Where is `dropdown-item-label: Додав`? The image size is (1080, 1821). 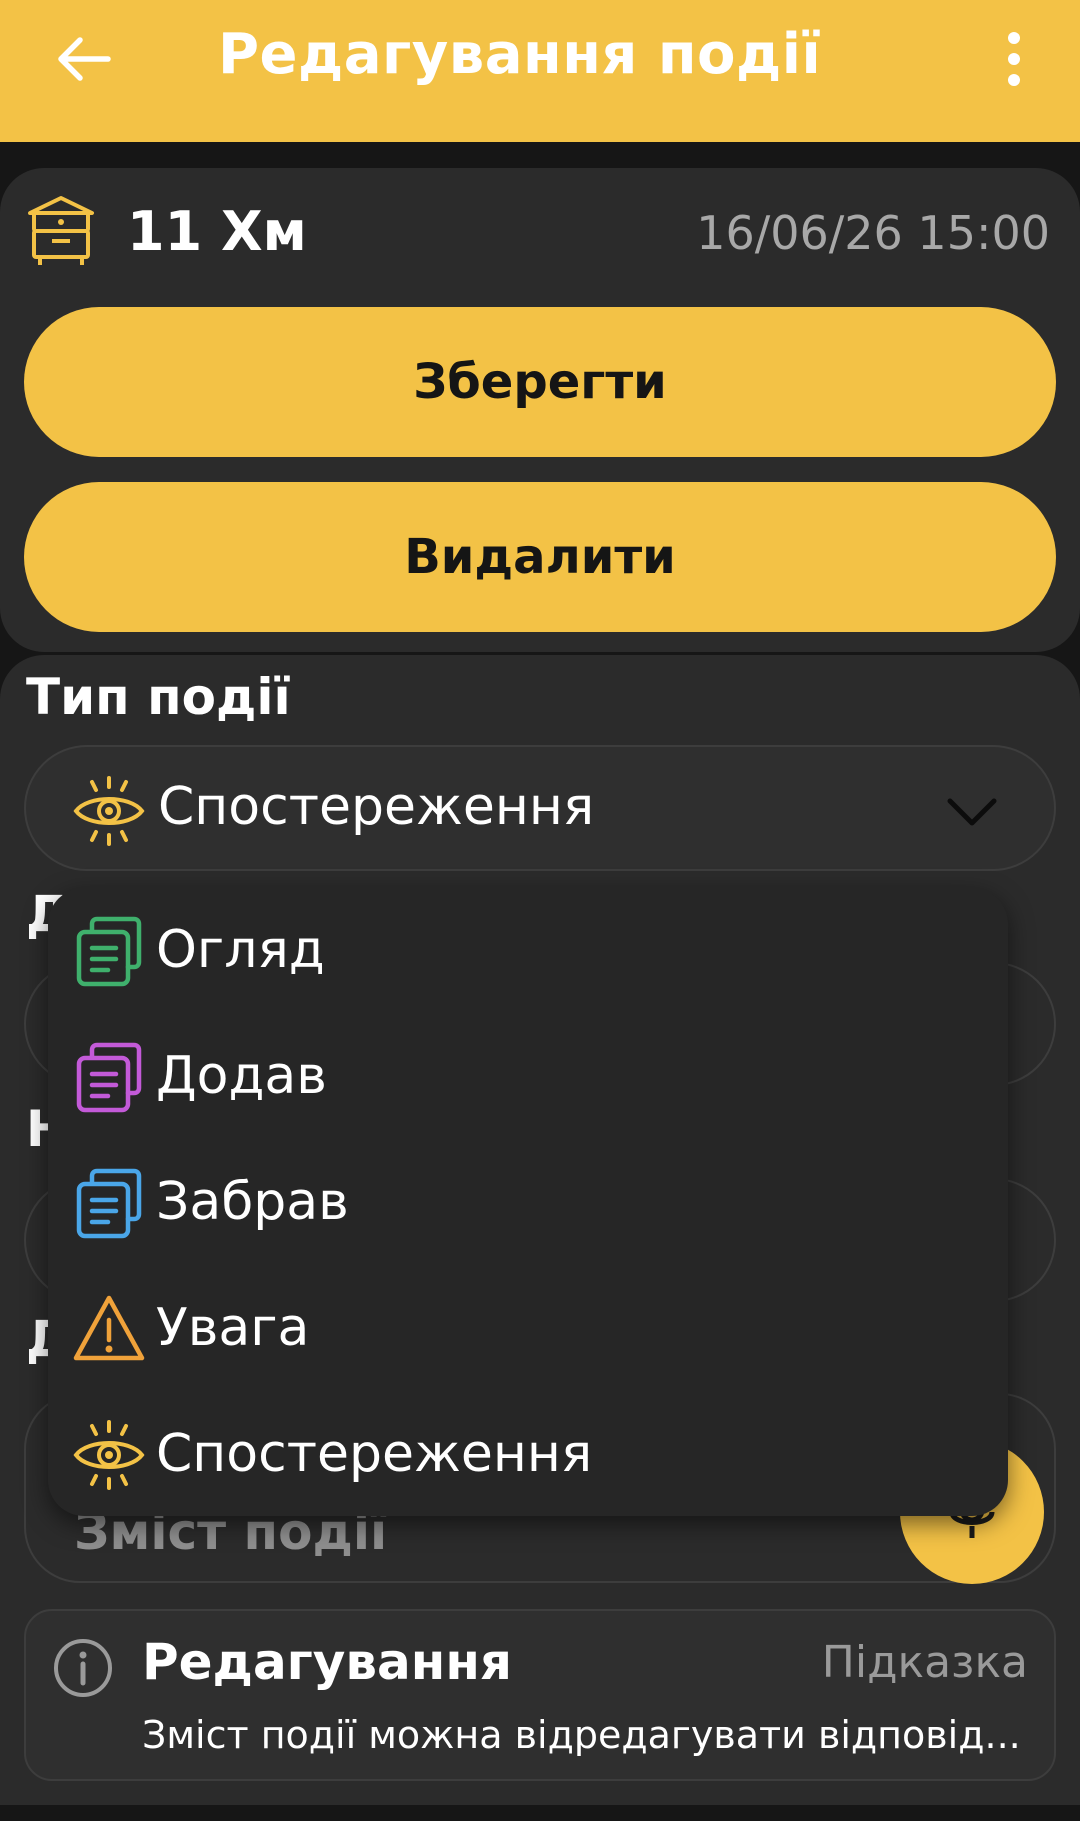
dropdown-item-label: Додав is located at coordinates (241, 1076).